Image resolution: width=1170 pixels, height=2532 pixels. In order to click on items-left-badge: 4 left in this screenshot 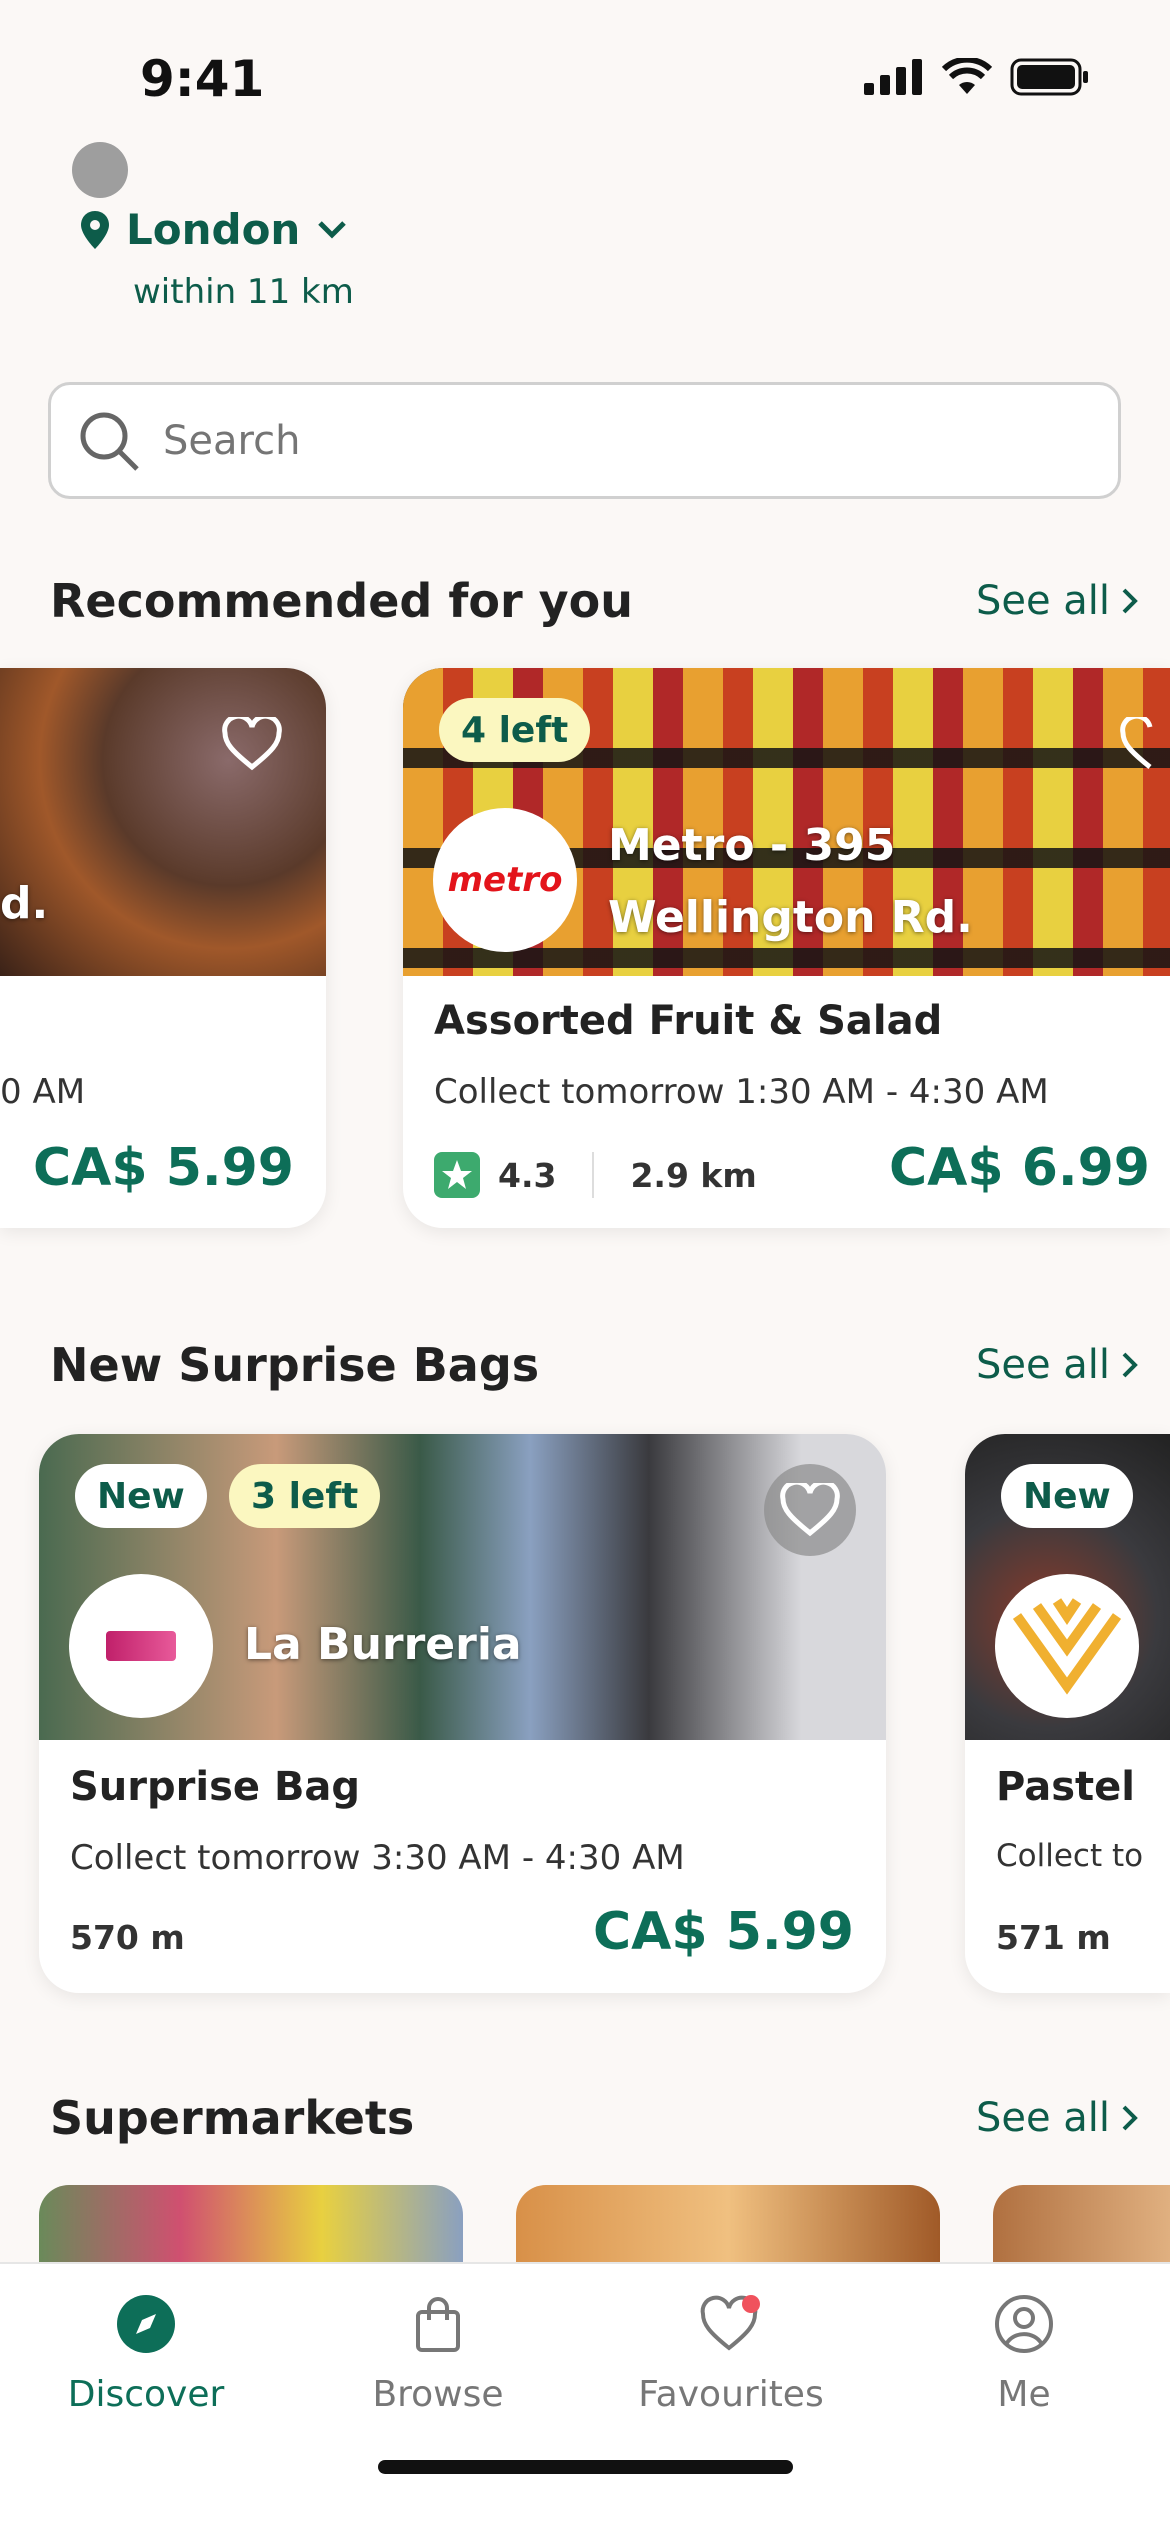, I will do `click(515, 730)`.